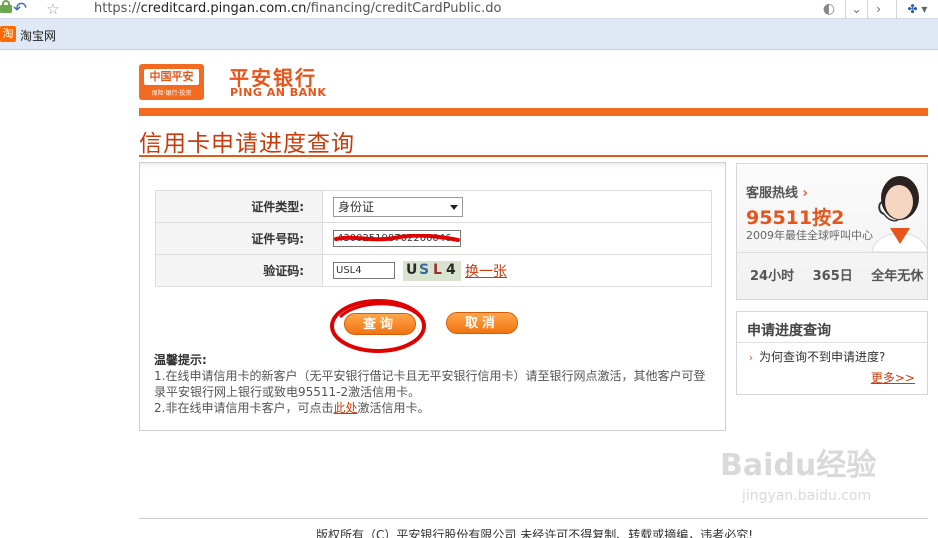  Describe the element at coordinates (893, 377) in the screenshot. I see `more-link: 更多>>` at that location.